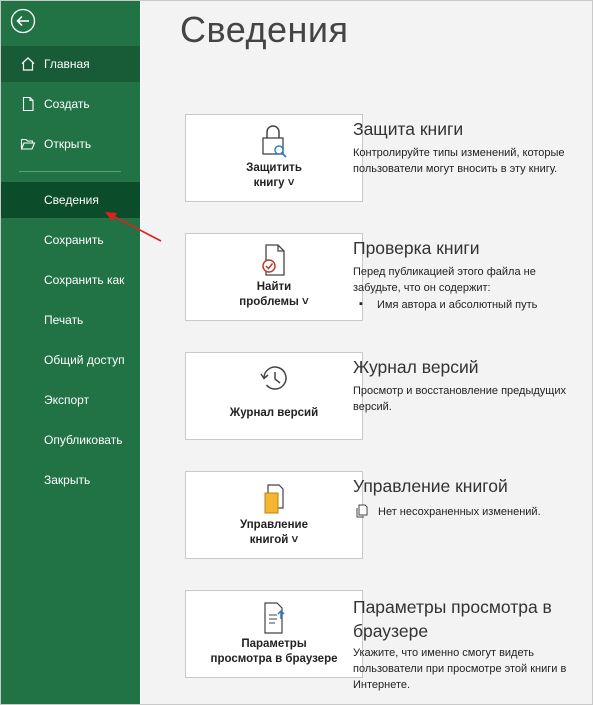 This screenshot has width=593, height=705. I want to click on manage-title: Управление книгой, so click(430, 486).